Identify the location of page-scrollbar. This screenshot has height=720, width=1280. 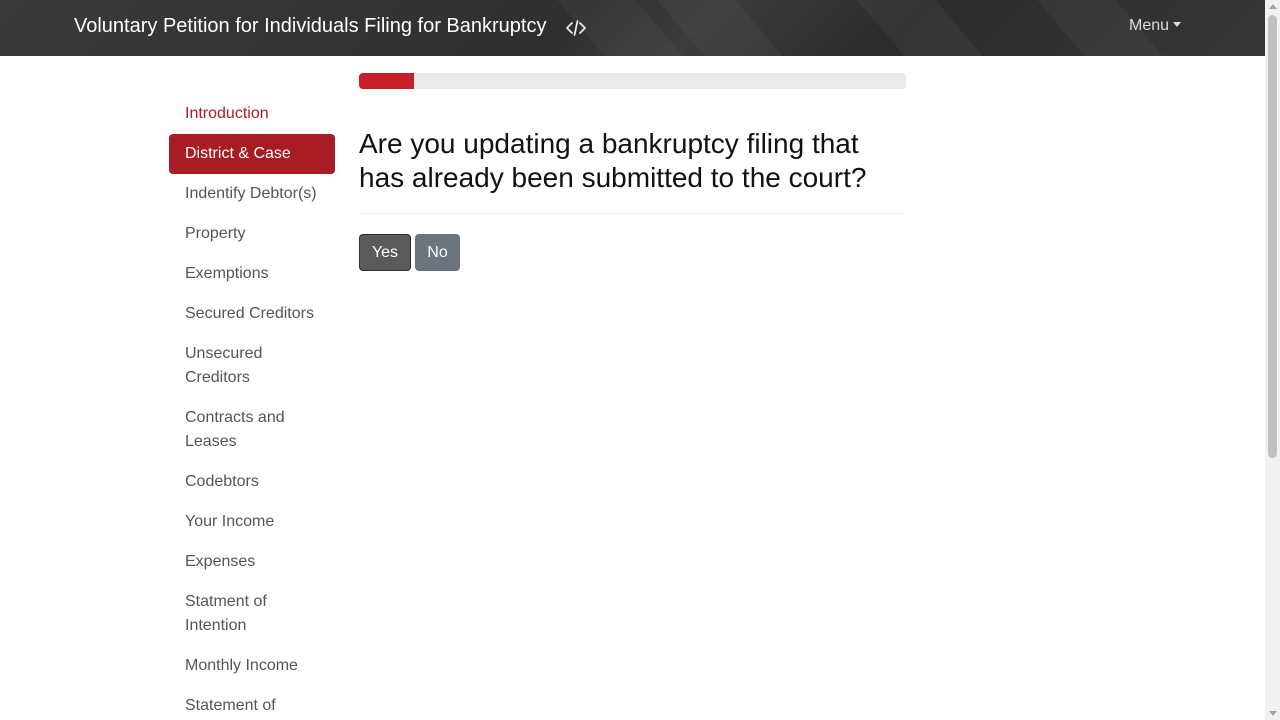
(1272, 360).